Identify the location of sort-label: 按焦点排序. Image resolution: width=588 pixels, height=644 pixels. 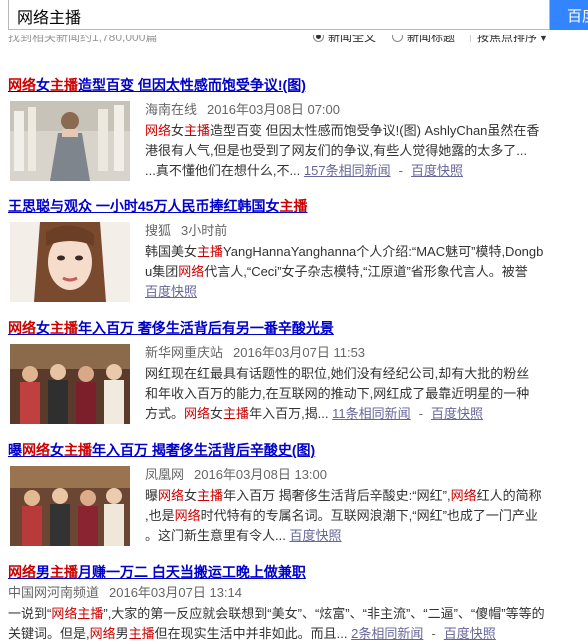
(507, 39).